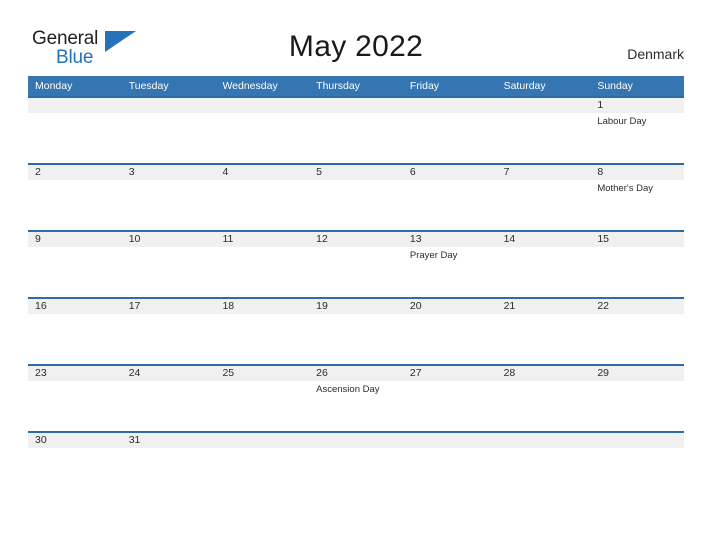 This screenshot has width=712, height=550. What do you see at coordinates (262, 172) in the screenshot?
I see `day-number: 4` at bounding box center [262, 172].